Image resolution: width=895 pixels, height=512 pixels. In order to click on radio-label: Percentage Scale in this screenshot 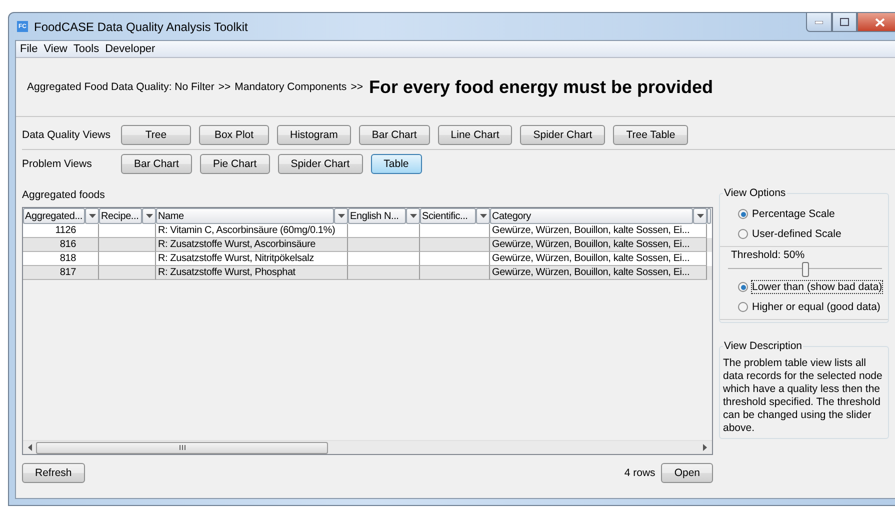, I will do `click(793, 214)`.